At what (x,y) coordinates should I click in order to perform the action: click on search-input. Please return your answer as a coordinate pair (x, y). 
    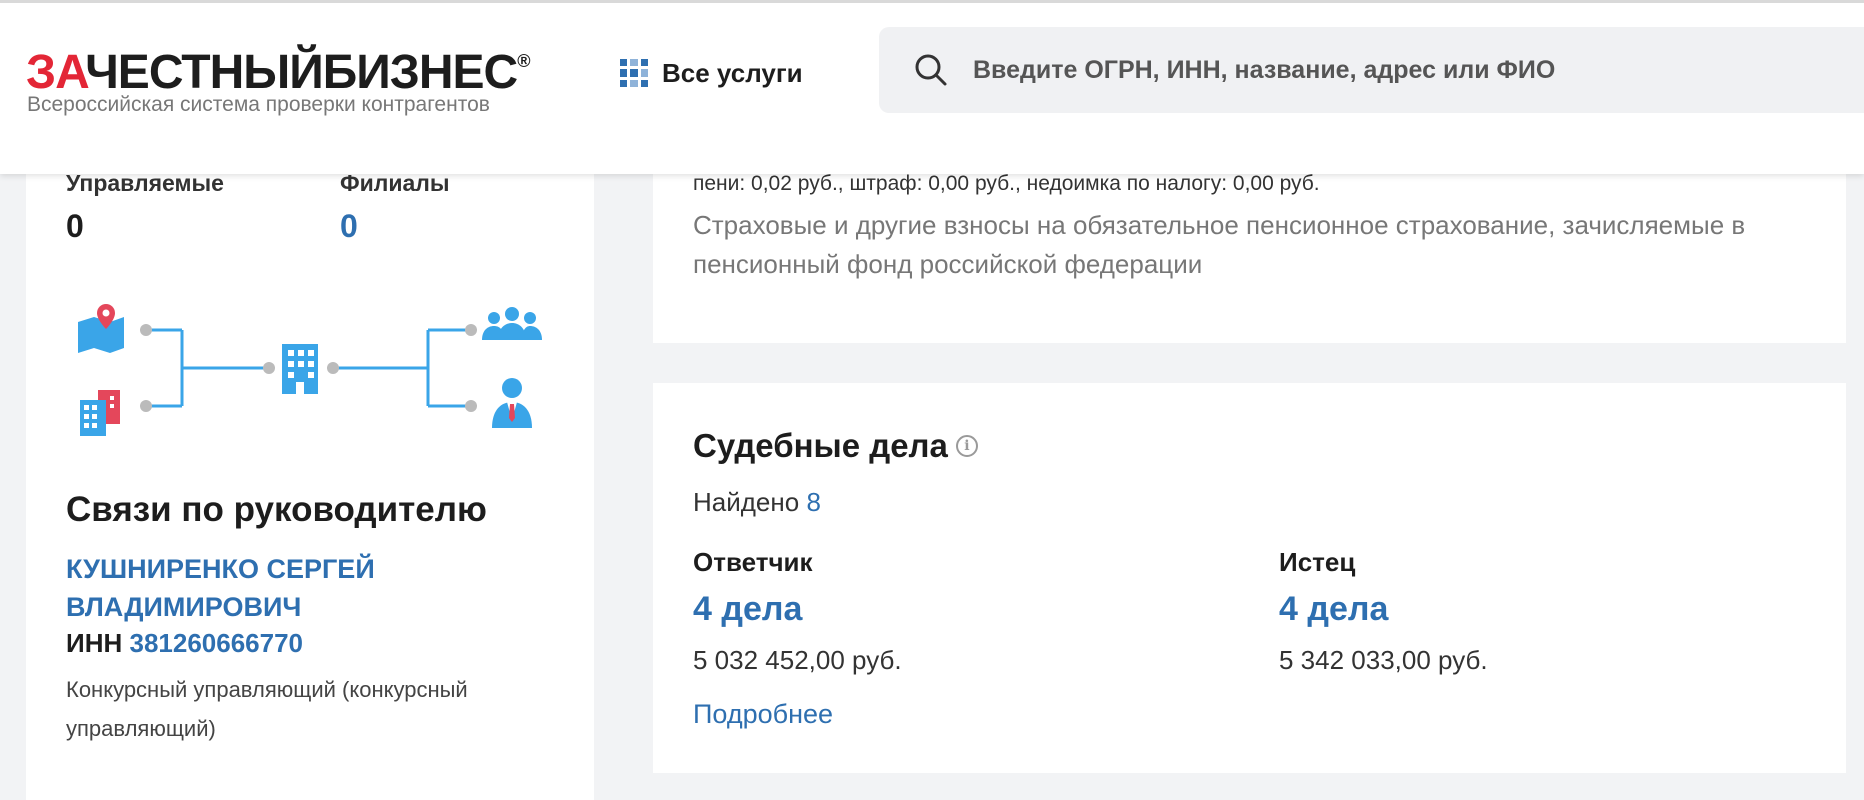
    Looking at the image, I should click on (1373, 70).